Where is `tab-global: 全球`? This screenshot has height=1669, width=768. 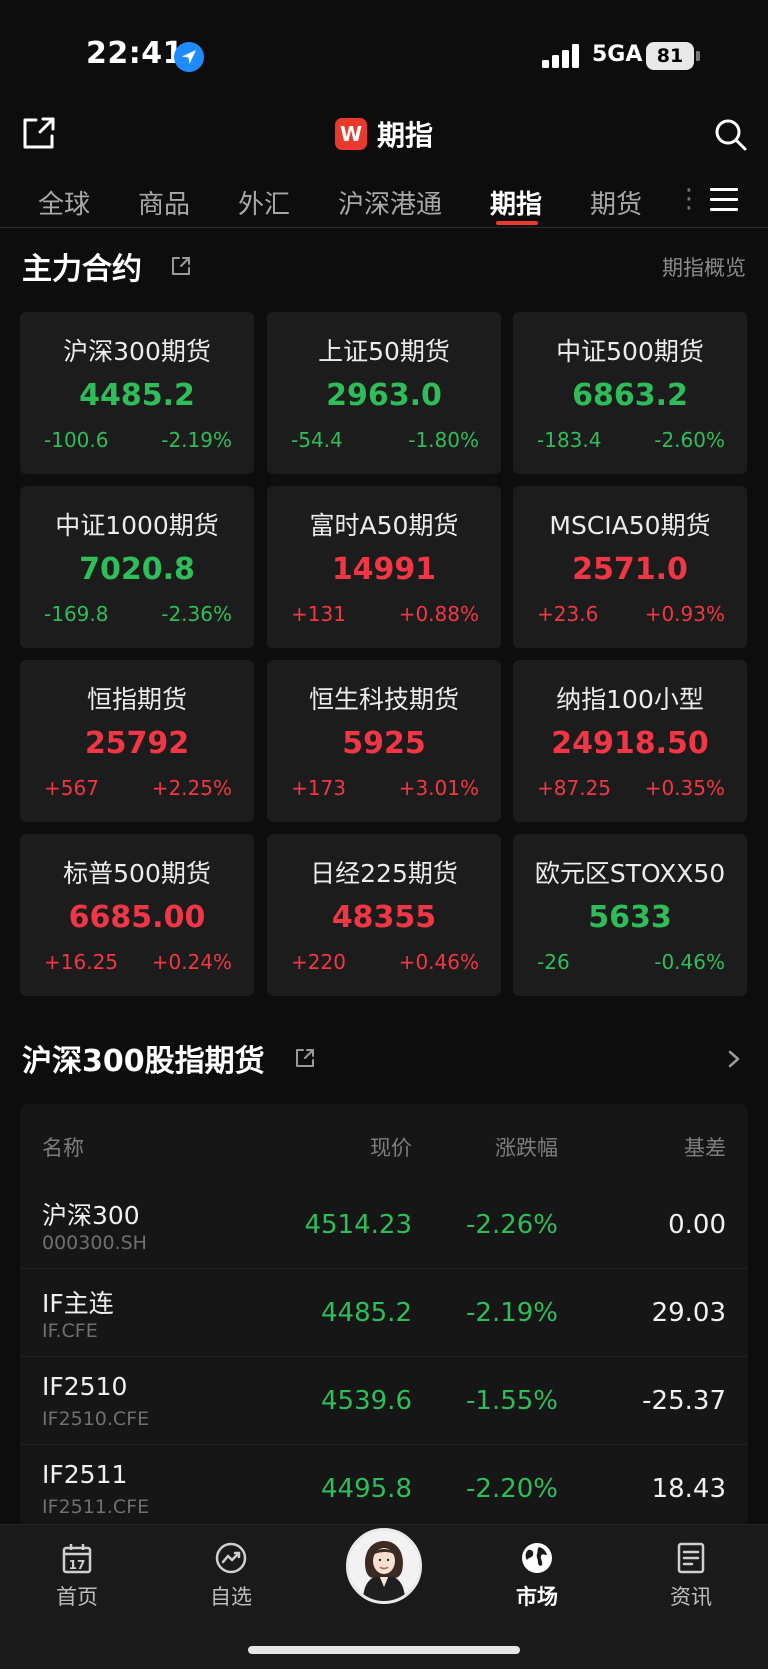 tab-global: 全球 is located at coordinates (64, 202).